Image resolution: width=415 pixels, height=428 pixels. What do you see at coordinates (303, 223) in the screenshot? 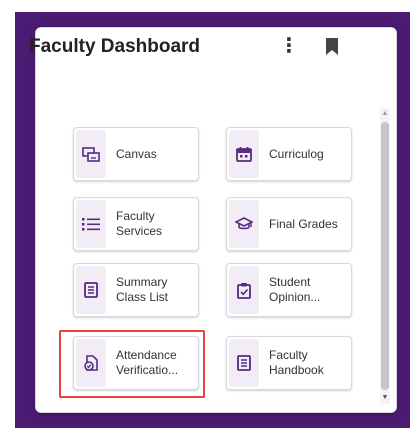
I see `tile-label: Final Grades` at bounding box center [303, 223].